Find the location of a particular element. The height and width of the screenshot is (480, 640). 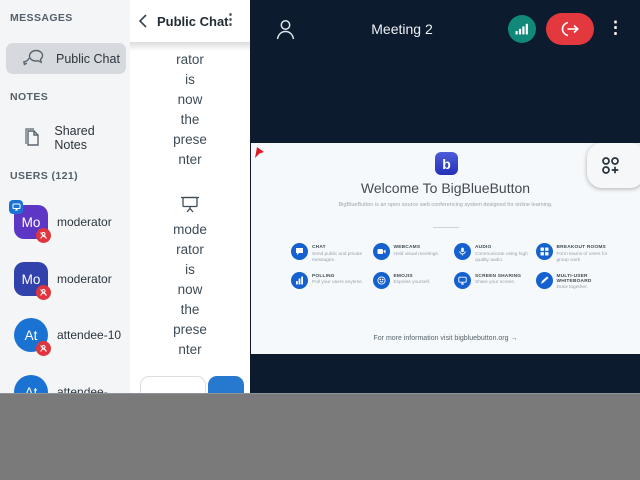

breakout-rooms-feature-icon is located at coordinates (544, 251).